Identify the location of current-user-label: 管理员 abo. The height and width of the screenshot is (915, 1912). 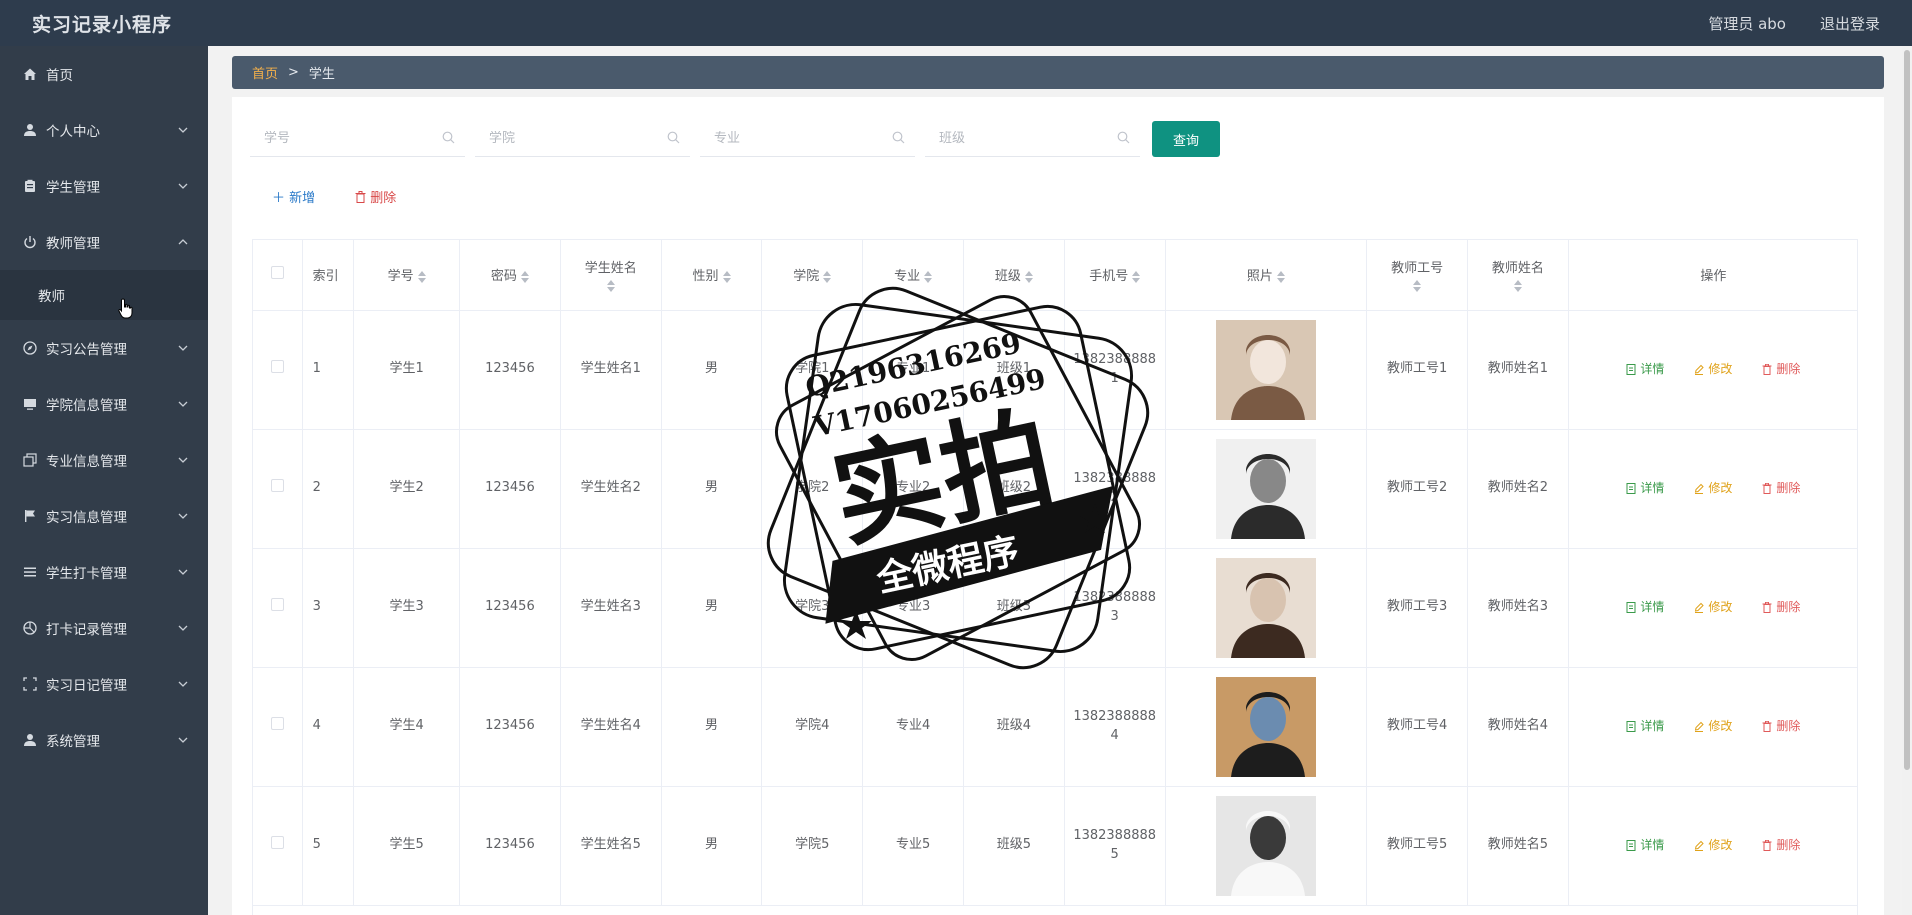
(1747, 23).